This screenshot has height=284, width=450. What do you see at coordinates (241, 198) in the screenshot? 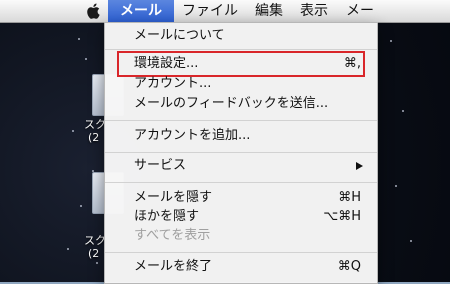
I see `menu-item-hide-mail: メールを隠す ⌘H` at bounding box center [241, 198].